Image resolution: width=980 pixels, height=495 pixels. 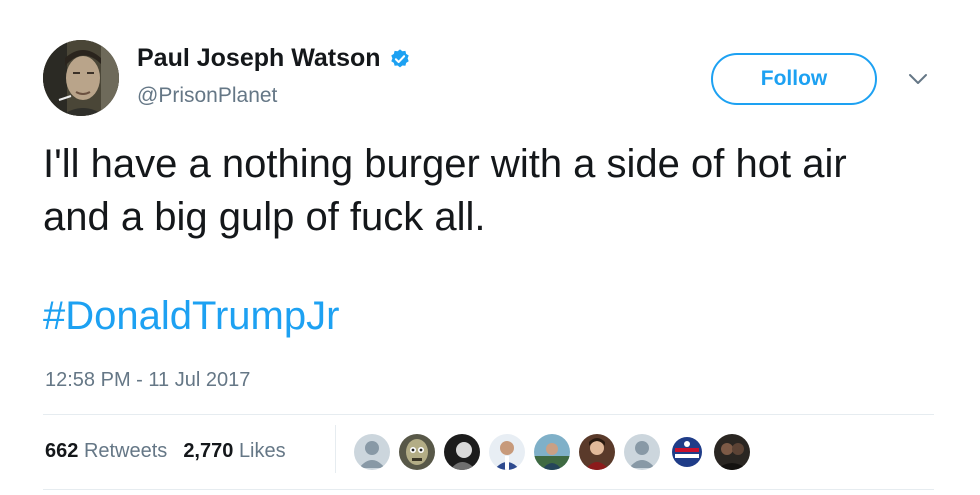 I want to click on chevron-down-icon, so click(x=918, y=79).